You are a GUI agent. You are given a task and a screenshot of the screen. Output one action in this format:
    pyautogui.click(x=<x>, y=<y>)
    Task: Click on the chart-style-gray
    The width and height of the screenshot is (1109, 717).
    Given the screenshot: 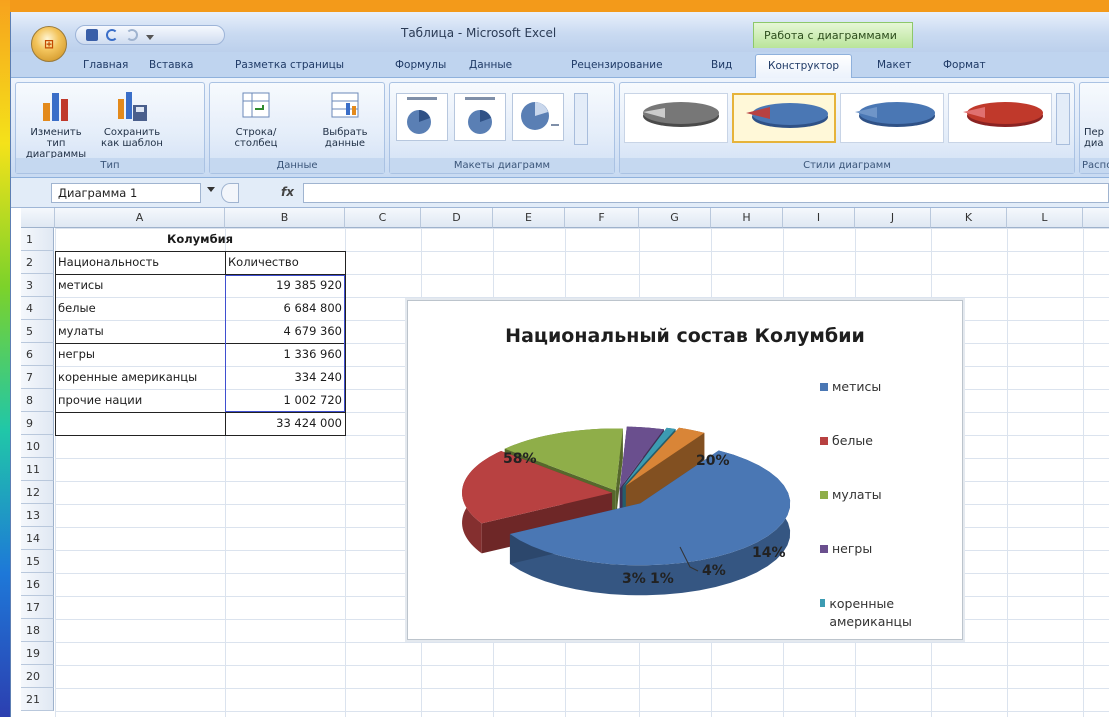 What is the action you would take?
    pyautogui.click(x=676, y=118)
    